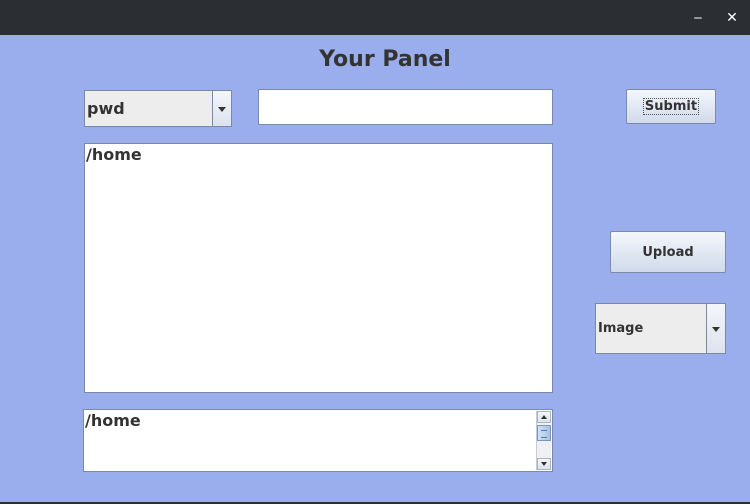 The height and width of the screenshot is (504, 750). I want to click on close-icon: ✕, so click(732, 18).